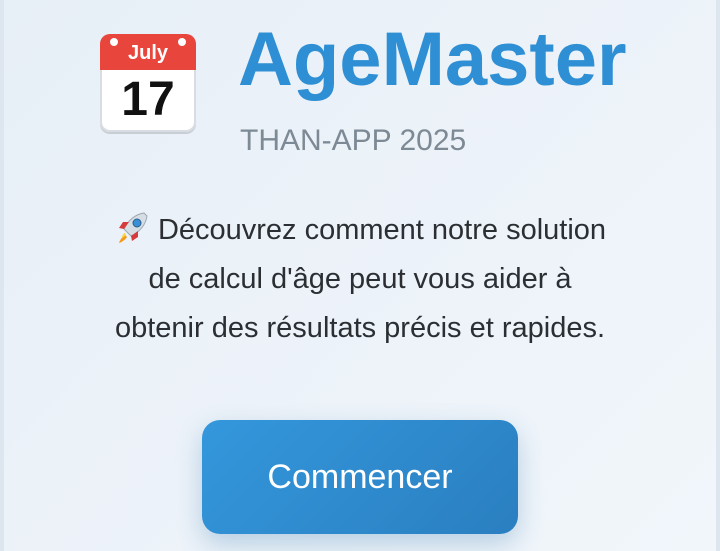 The width and height of the screenshot is (720, 551). I want to click on calendar-day: 17, so click(148, 99).